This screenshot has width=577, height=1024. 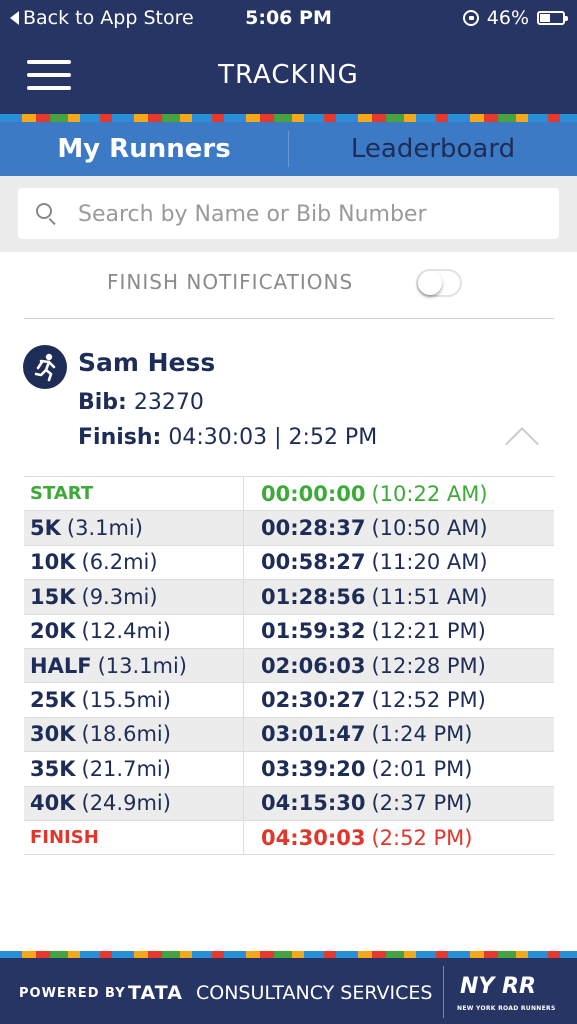 What do you see at coordinates (422, 803) in the screenshot?
I see `split-clock-time: (2:37 PM)` at bounding box center [422, 803].